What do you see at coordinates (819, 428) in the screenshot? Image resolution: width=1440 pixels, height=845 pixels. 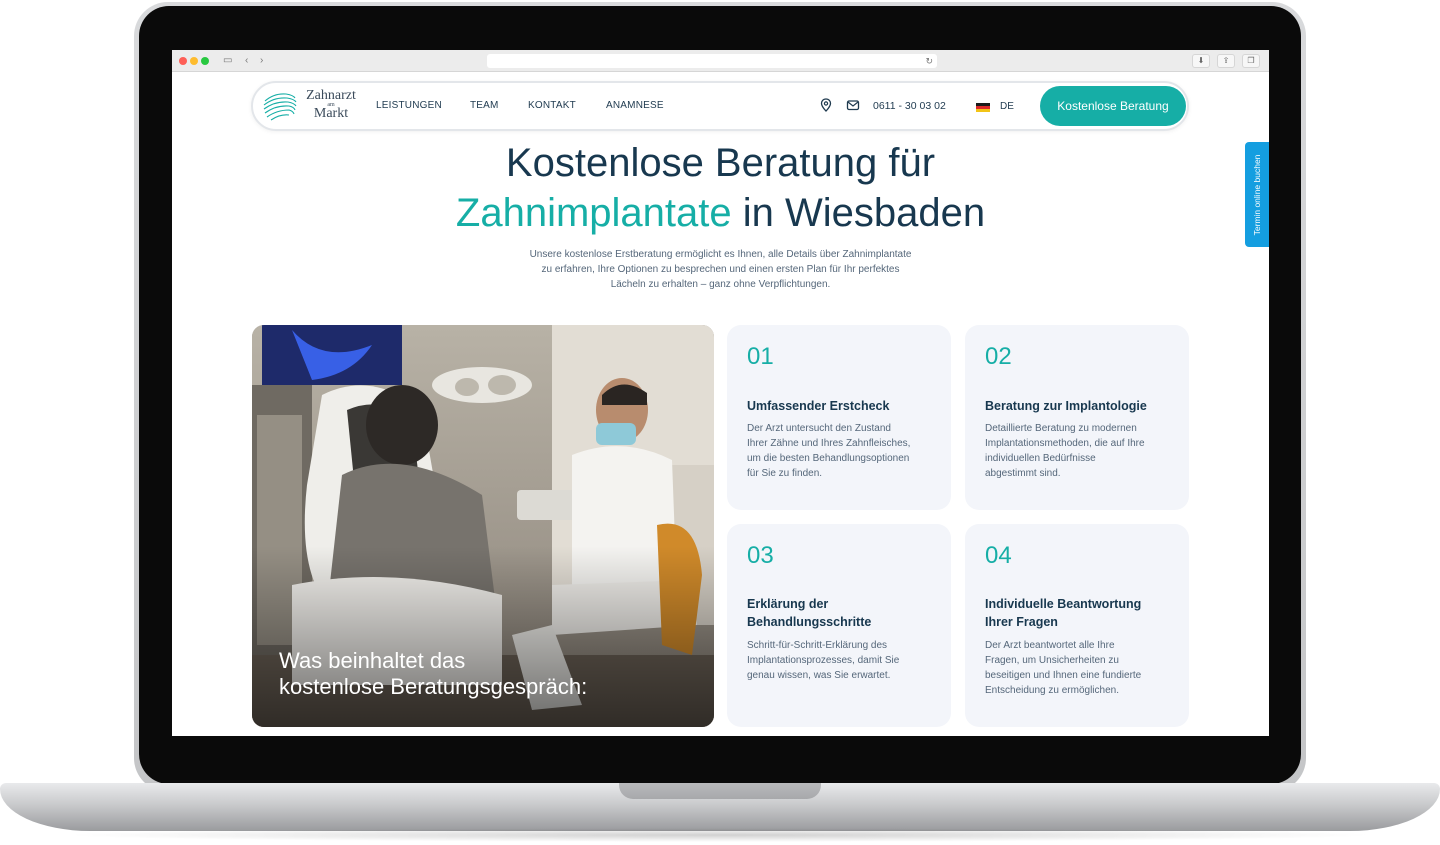 I see `step-text-line: Der Arzt untersucht den Zustand` at bounding box center [819, 428].